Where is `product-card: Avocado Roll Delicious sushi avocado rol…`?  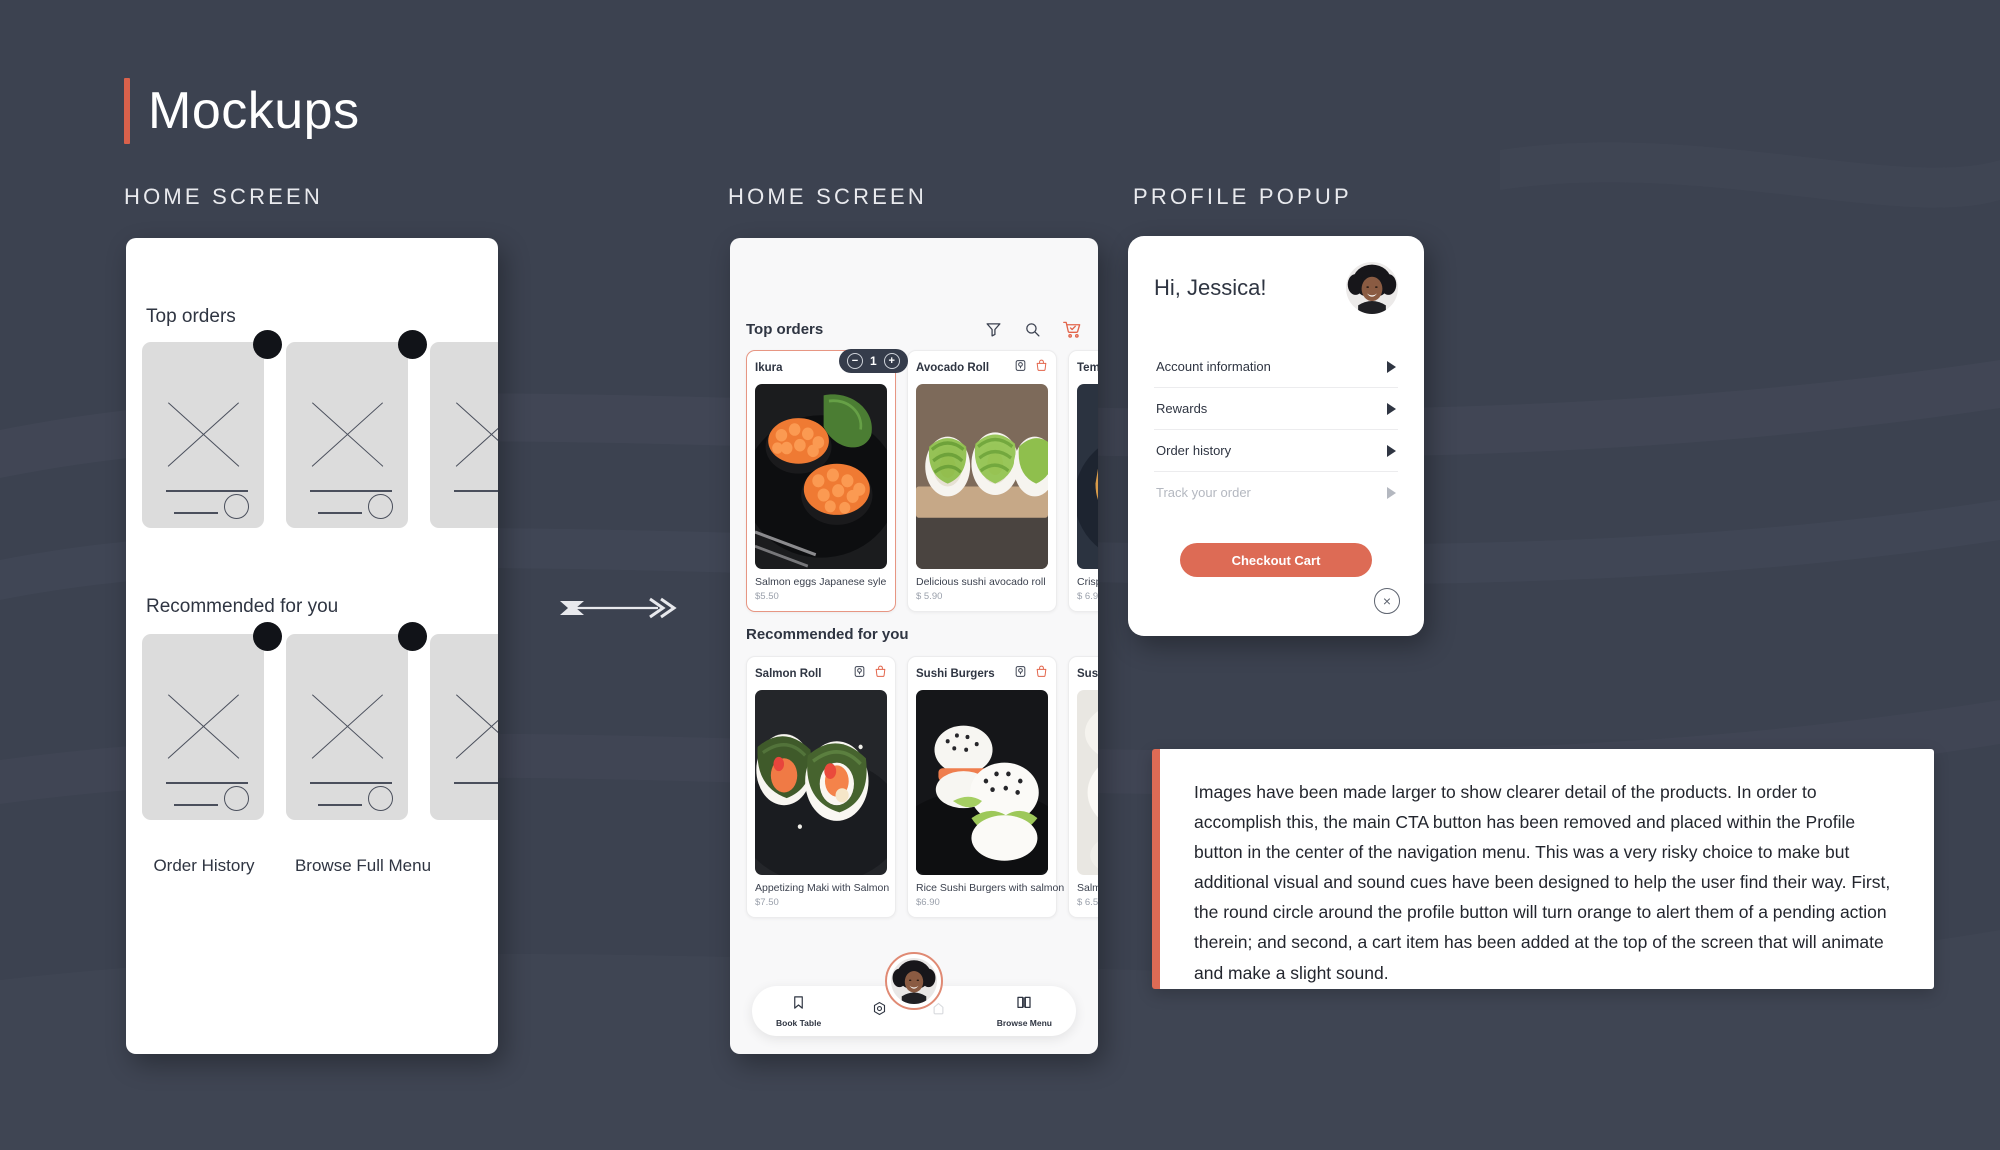
product-card: Avocado Roll Delicious sushi avocado rol… is located at coordinates (982, 481).